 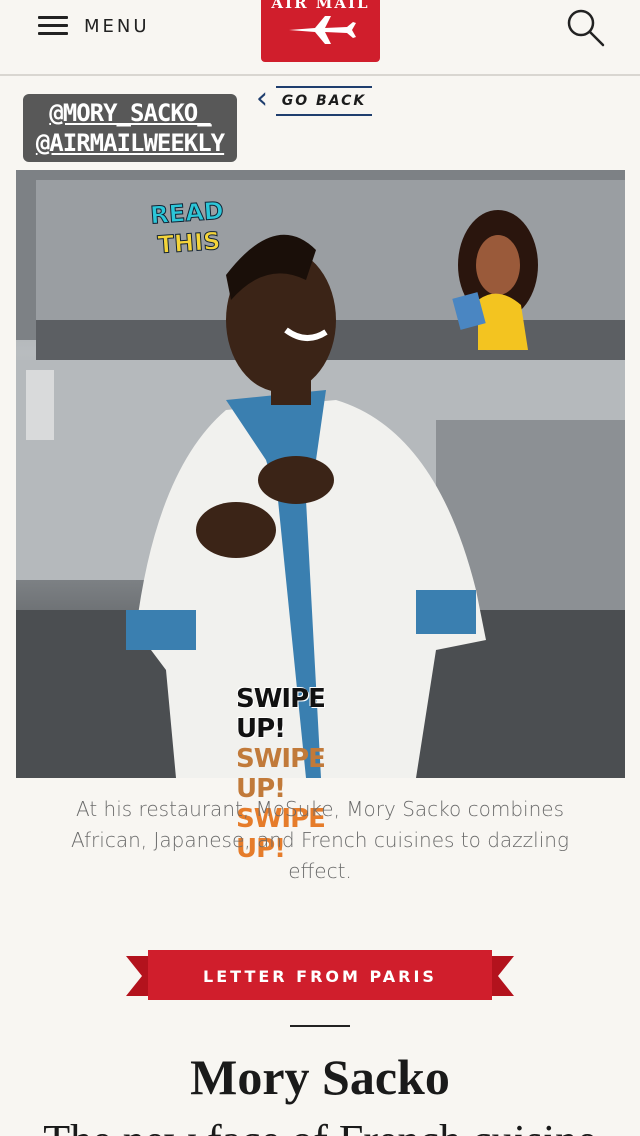 I want to click on menu-label: MENU, so click(x=117, y=26).